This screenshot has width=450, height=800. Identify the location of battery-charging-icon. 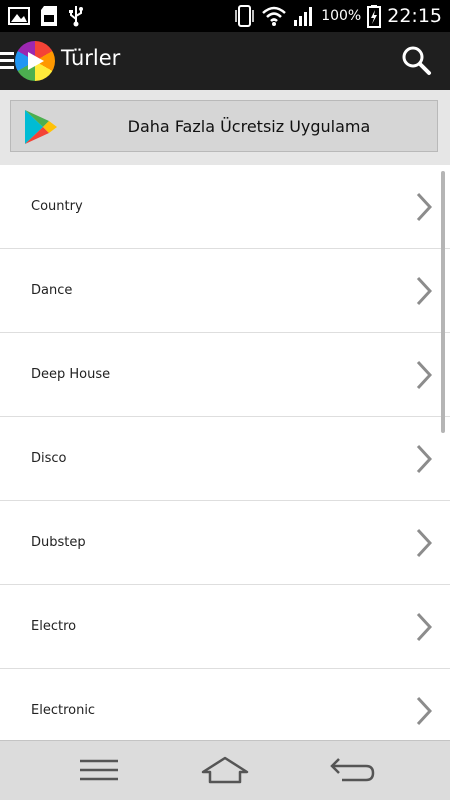
(374, 16).